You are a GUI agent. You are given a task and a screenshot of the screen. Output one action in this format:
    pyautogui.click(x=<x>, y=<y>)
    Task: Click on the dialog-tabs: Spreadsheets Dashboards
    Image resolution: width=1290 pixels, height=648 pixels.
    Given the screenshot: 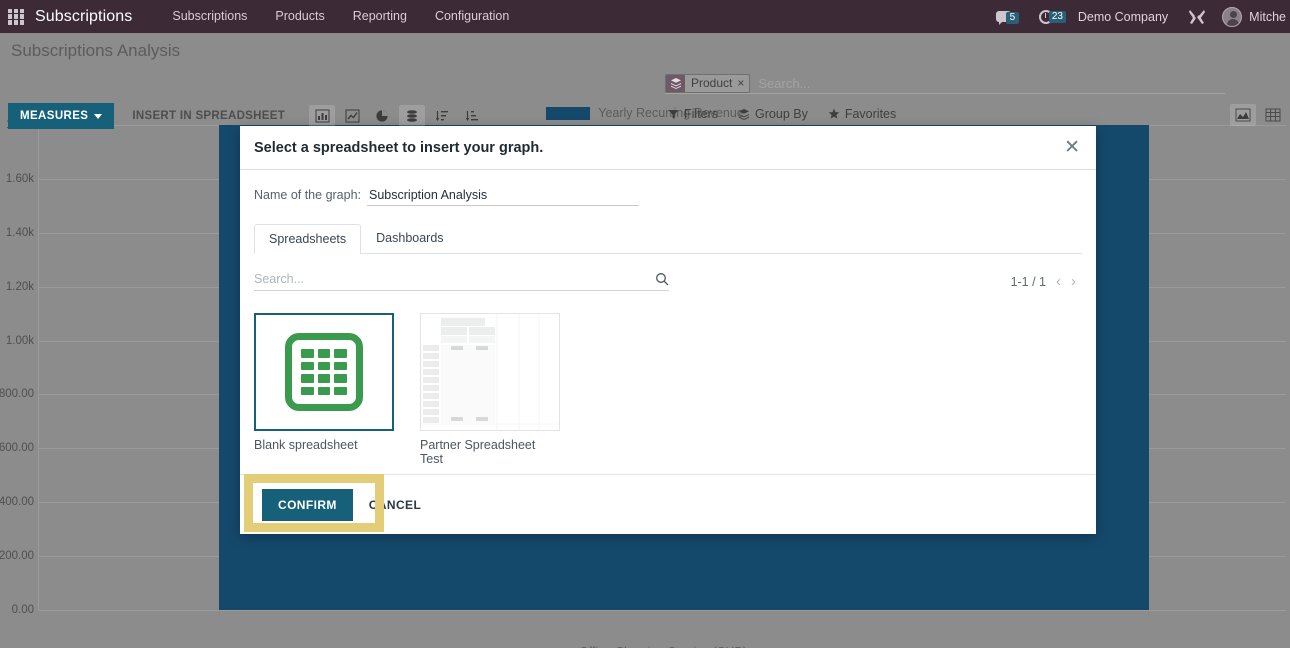 What is the action you would take?
    pyautogui.click(x=668, y=239)
    